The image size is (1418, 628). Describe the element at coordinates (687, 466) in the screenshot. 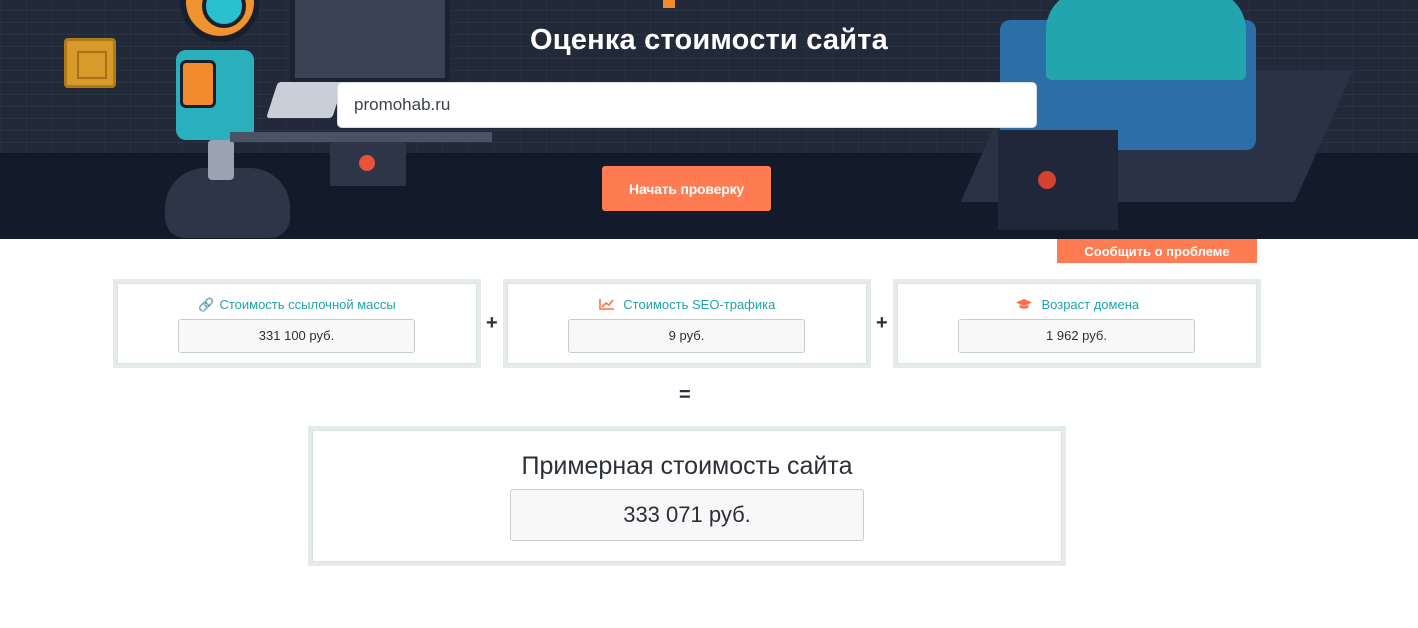

I see `total-cost-title: Примерная стоимость сайта` at that location.